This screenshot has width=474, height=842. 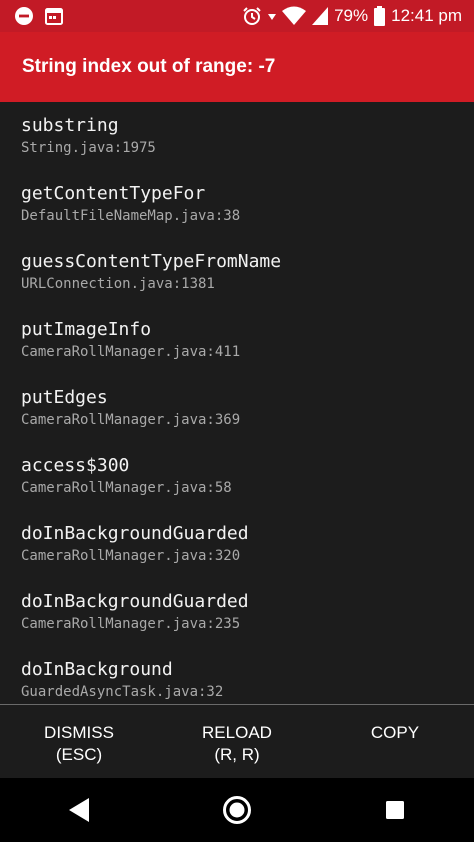 What do you see at coordinates (122, 692) in the screenshot?
I see `frame-file: GuardedAsyncTask.java:32` at bounding box center [122, 692].